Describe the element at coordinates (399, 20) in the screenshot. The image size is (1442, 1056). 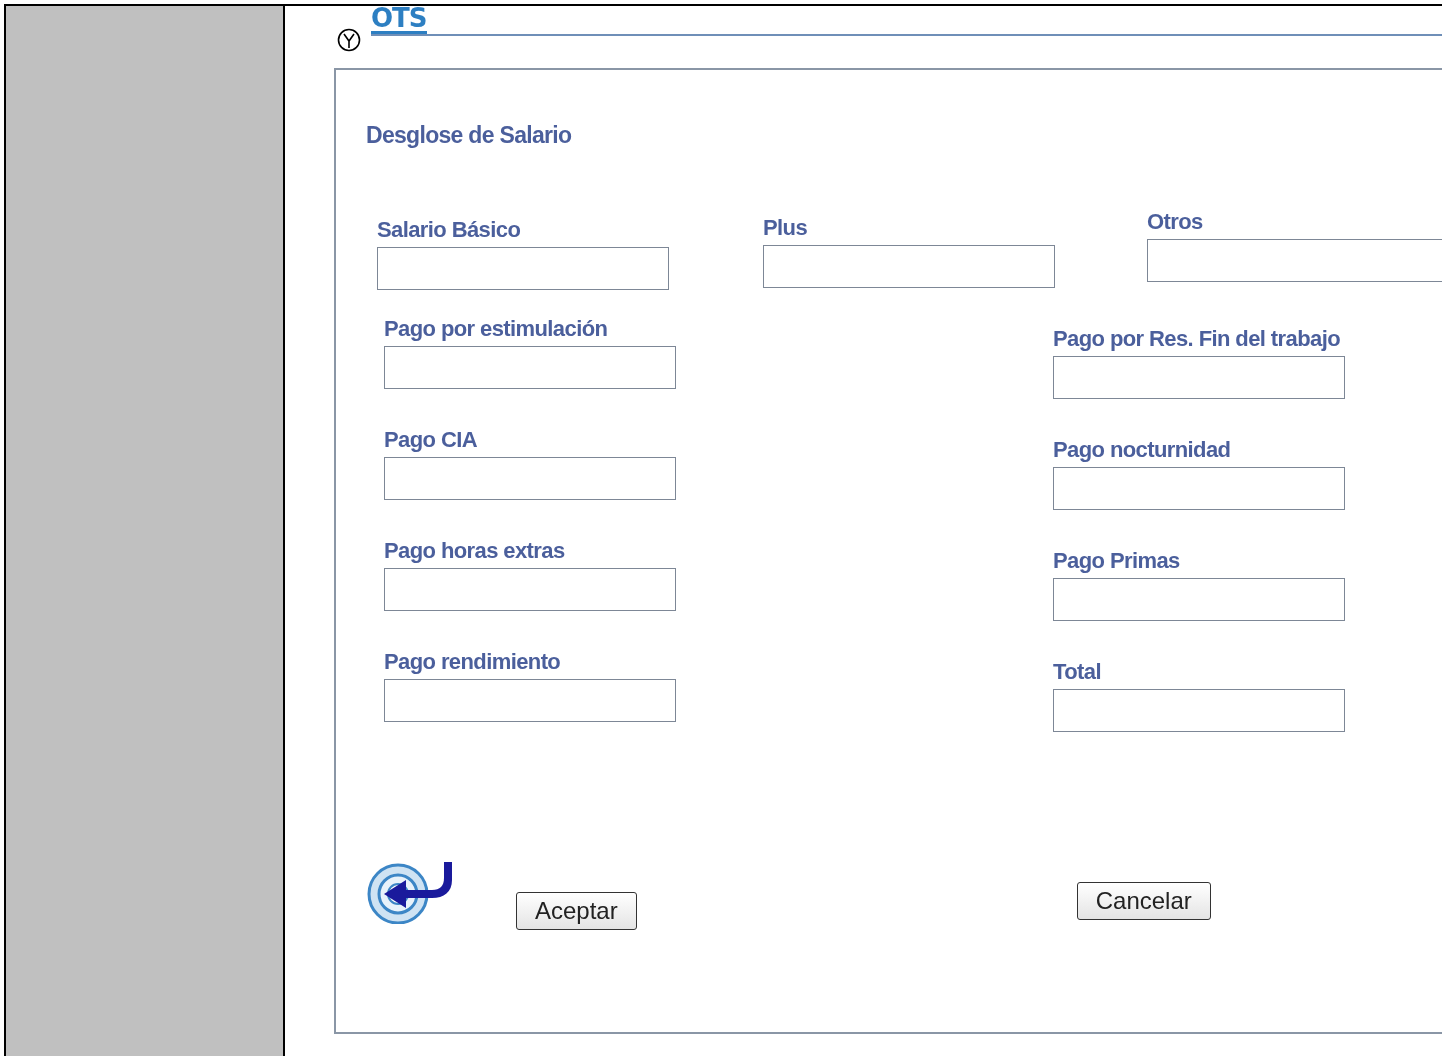
I see `logo: OTS` at that location.